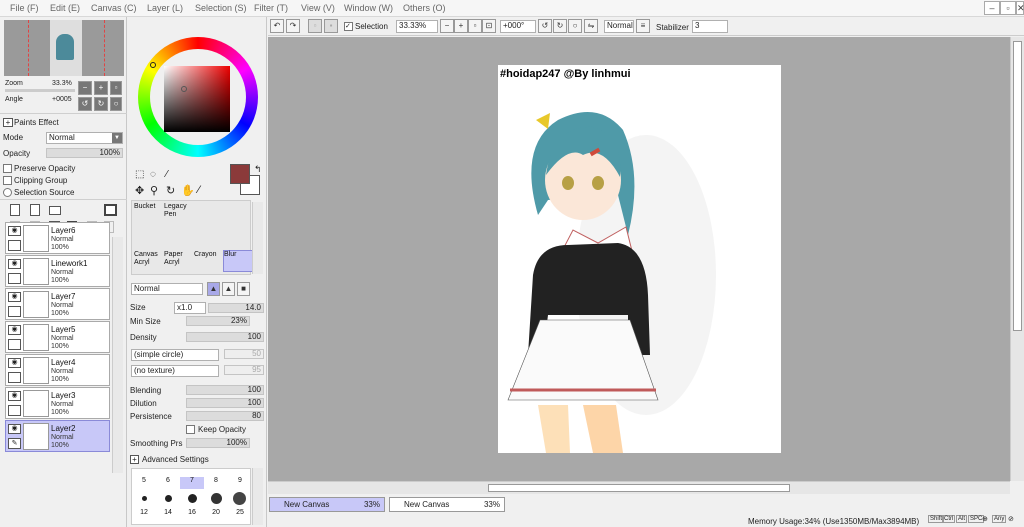 This screenshot has height=527, width=1024. Describe the element at coordinates (244, 370) in the screenshot. I see `texture-slider: 95` at that location.